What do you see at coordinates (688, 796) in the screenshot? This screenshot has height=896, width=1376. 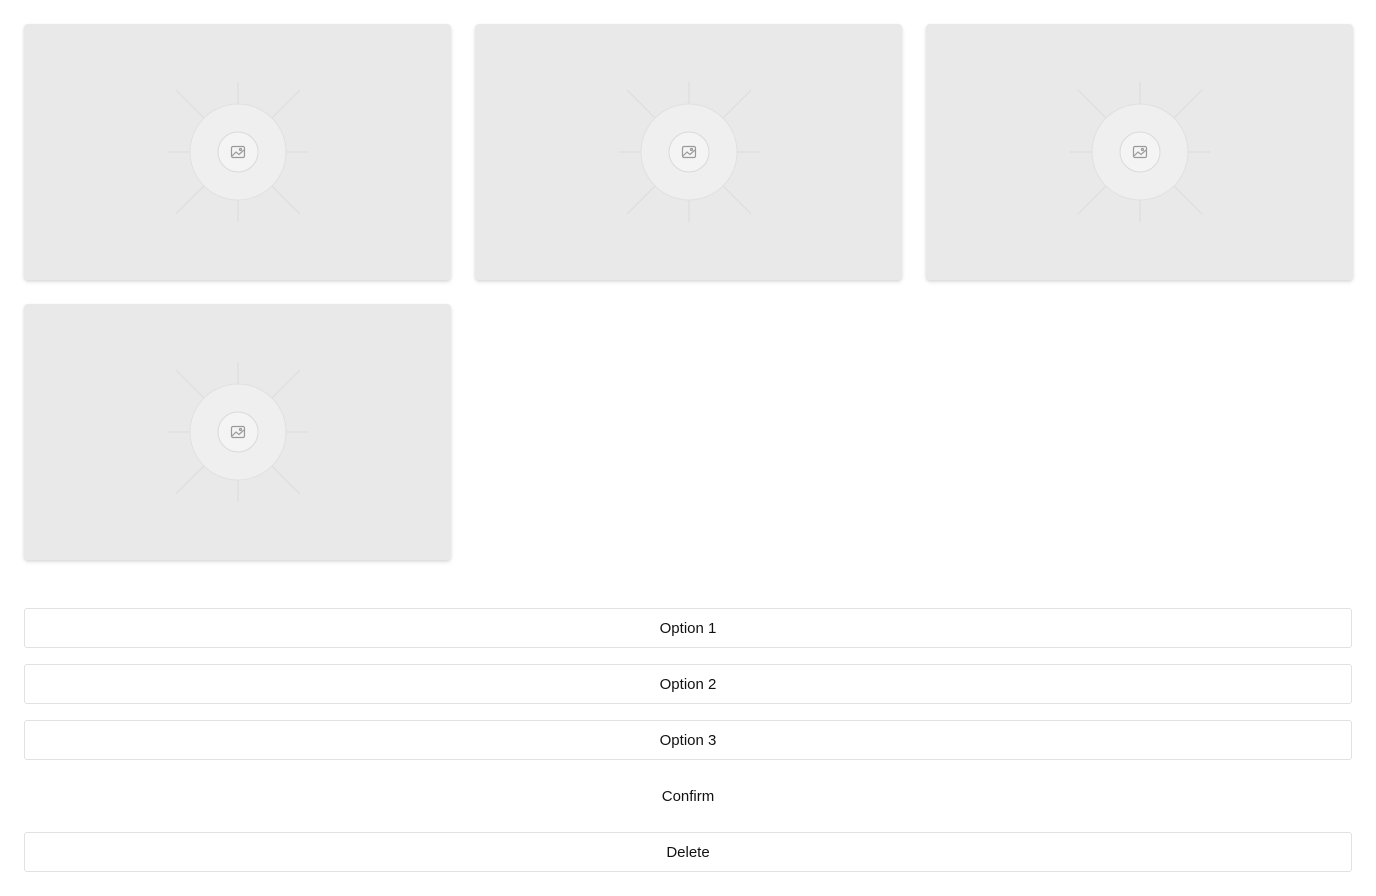 I see `confirm-button: Confirm` at bounding box center [688, 796].